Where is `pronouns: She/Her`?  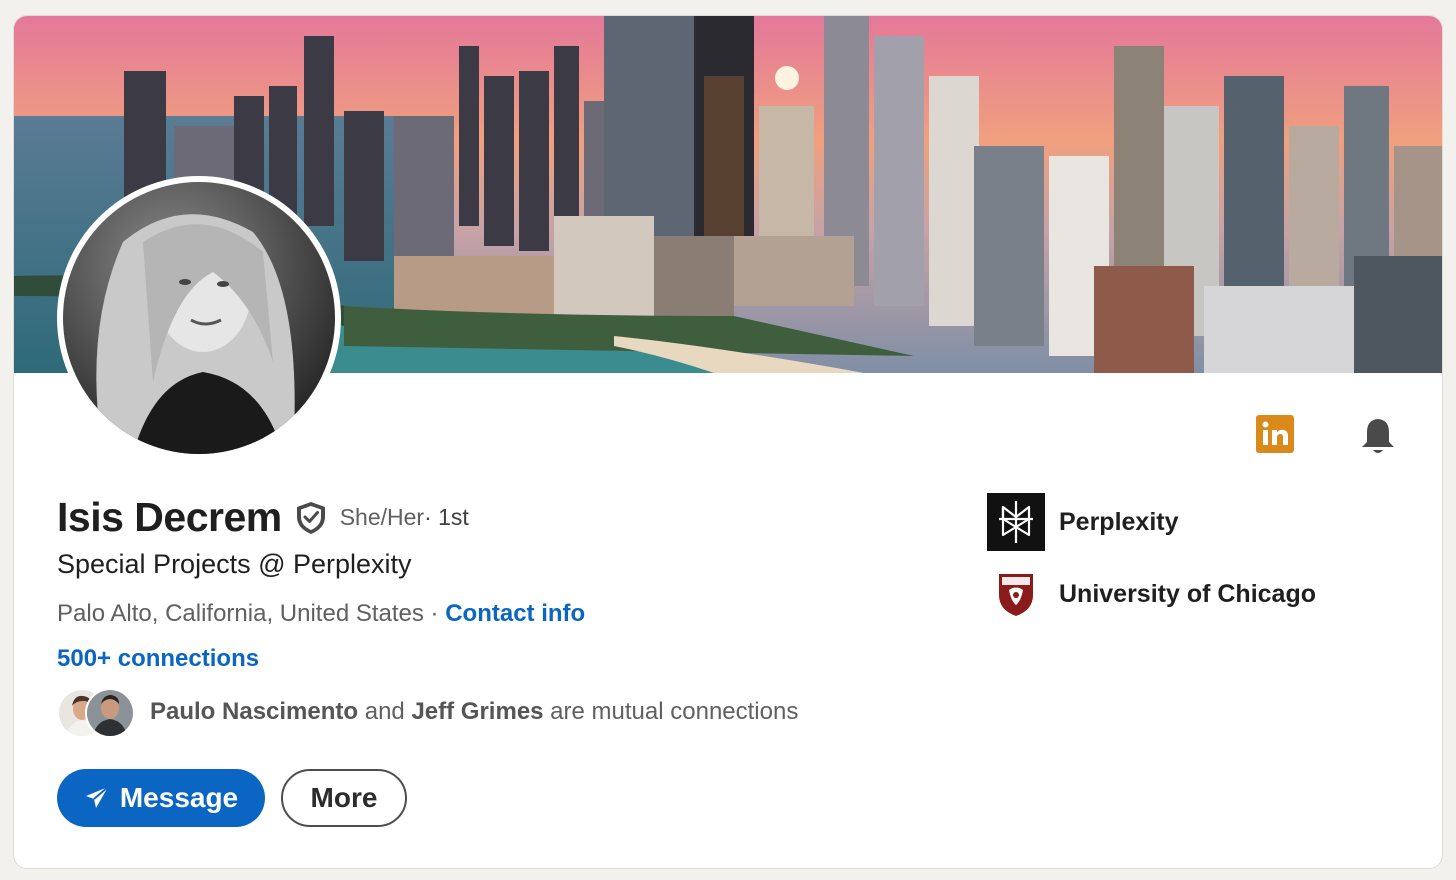
pronouns: She/Her is located at coordinates (382, 517).